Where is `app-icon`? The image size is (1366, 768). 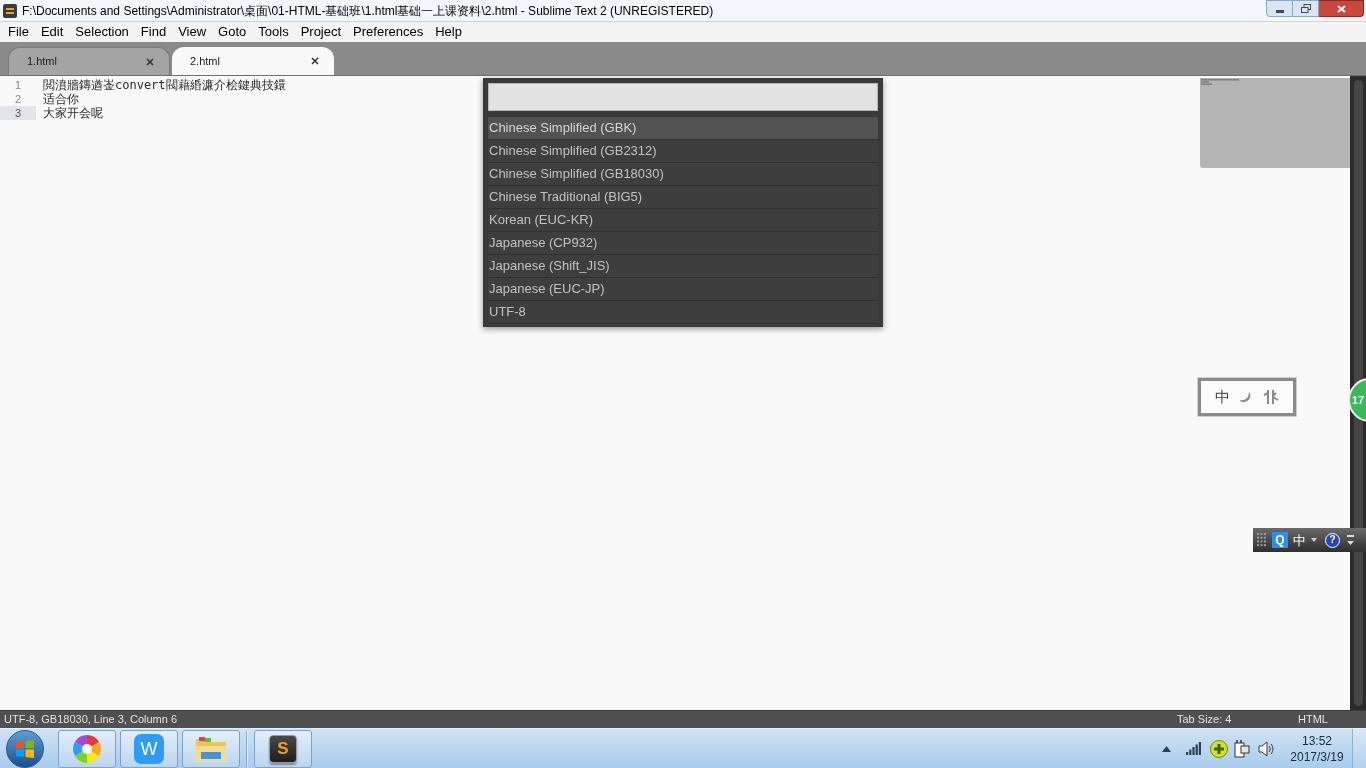 app-icon is located at coordinates (10, 10).